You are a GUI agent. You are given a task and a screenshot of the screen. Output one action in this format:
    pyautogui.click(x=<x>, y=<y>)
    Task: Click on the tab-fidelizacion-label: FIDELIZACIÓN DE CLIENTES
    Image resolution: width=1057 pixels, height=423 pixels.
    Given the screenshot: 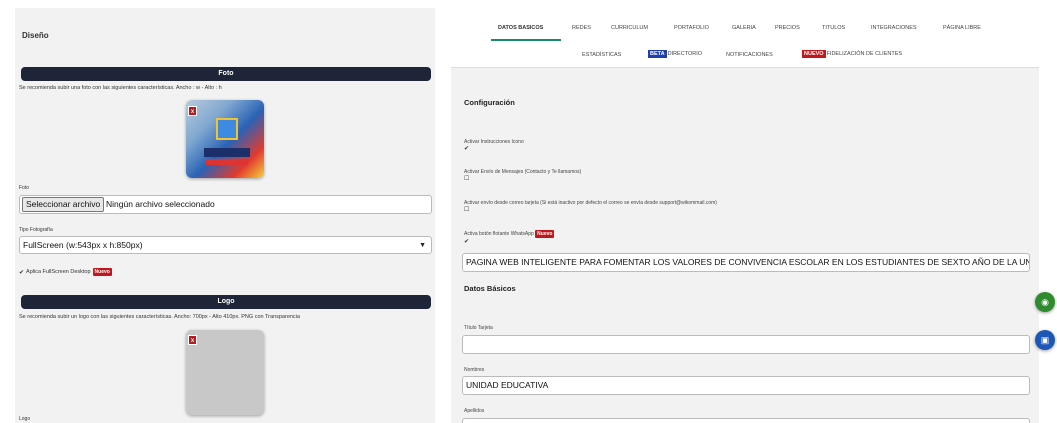 What is the action you would take?
    pyautogui.click(x=864, y=54)
    